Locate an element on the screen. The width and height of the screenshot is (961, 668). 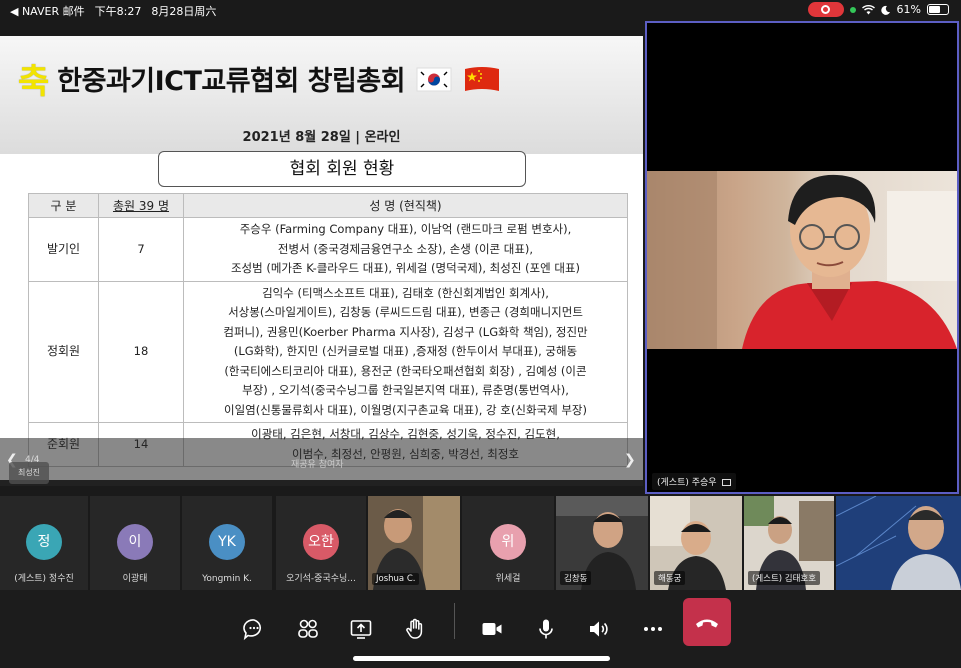
participant-tile: 이이광태 is located at coordinates (135, 543).